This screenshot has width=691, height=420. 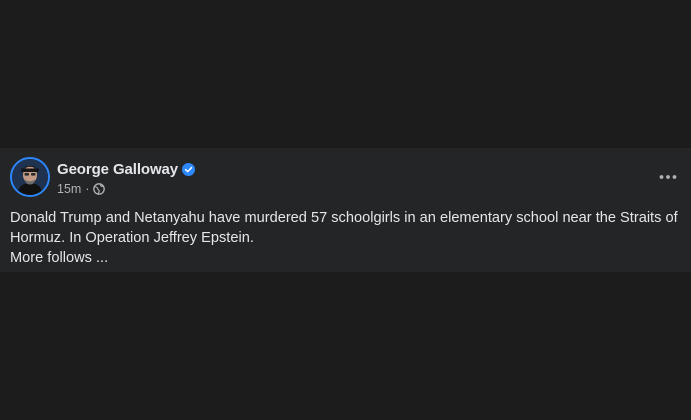 I want to click on post-header: George Galloway 15m ·, so click(x=126, y=178).